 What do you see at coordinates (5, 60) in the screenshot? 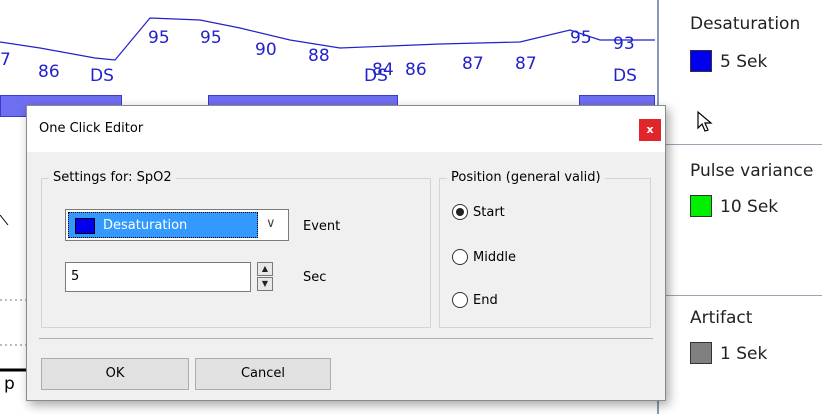
I see `plot-value: 7` at bounding box center [5, 60].